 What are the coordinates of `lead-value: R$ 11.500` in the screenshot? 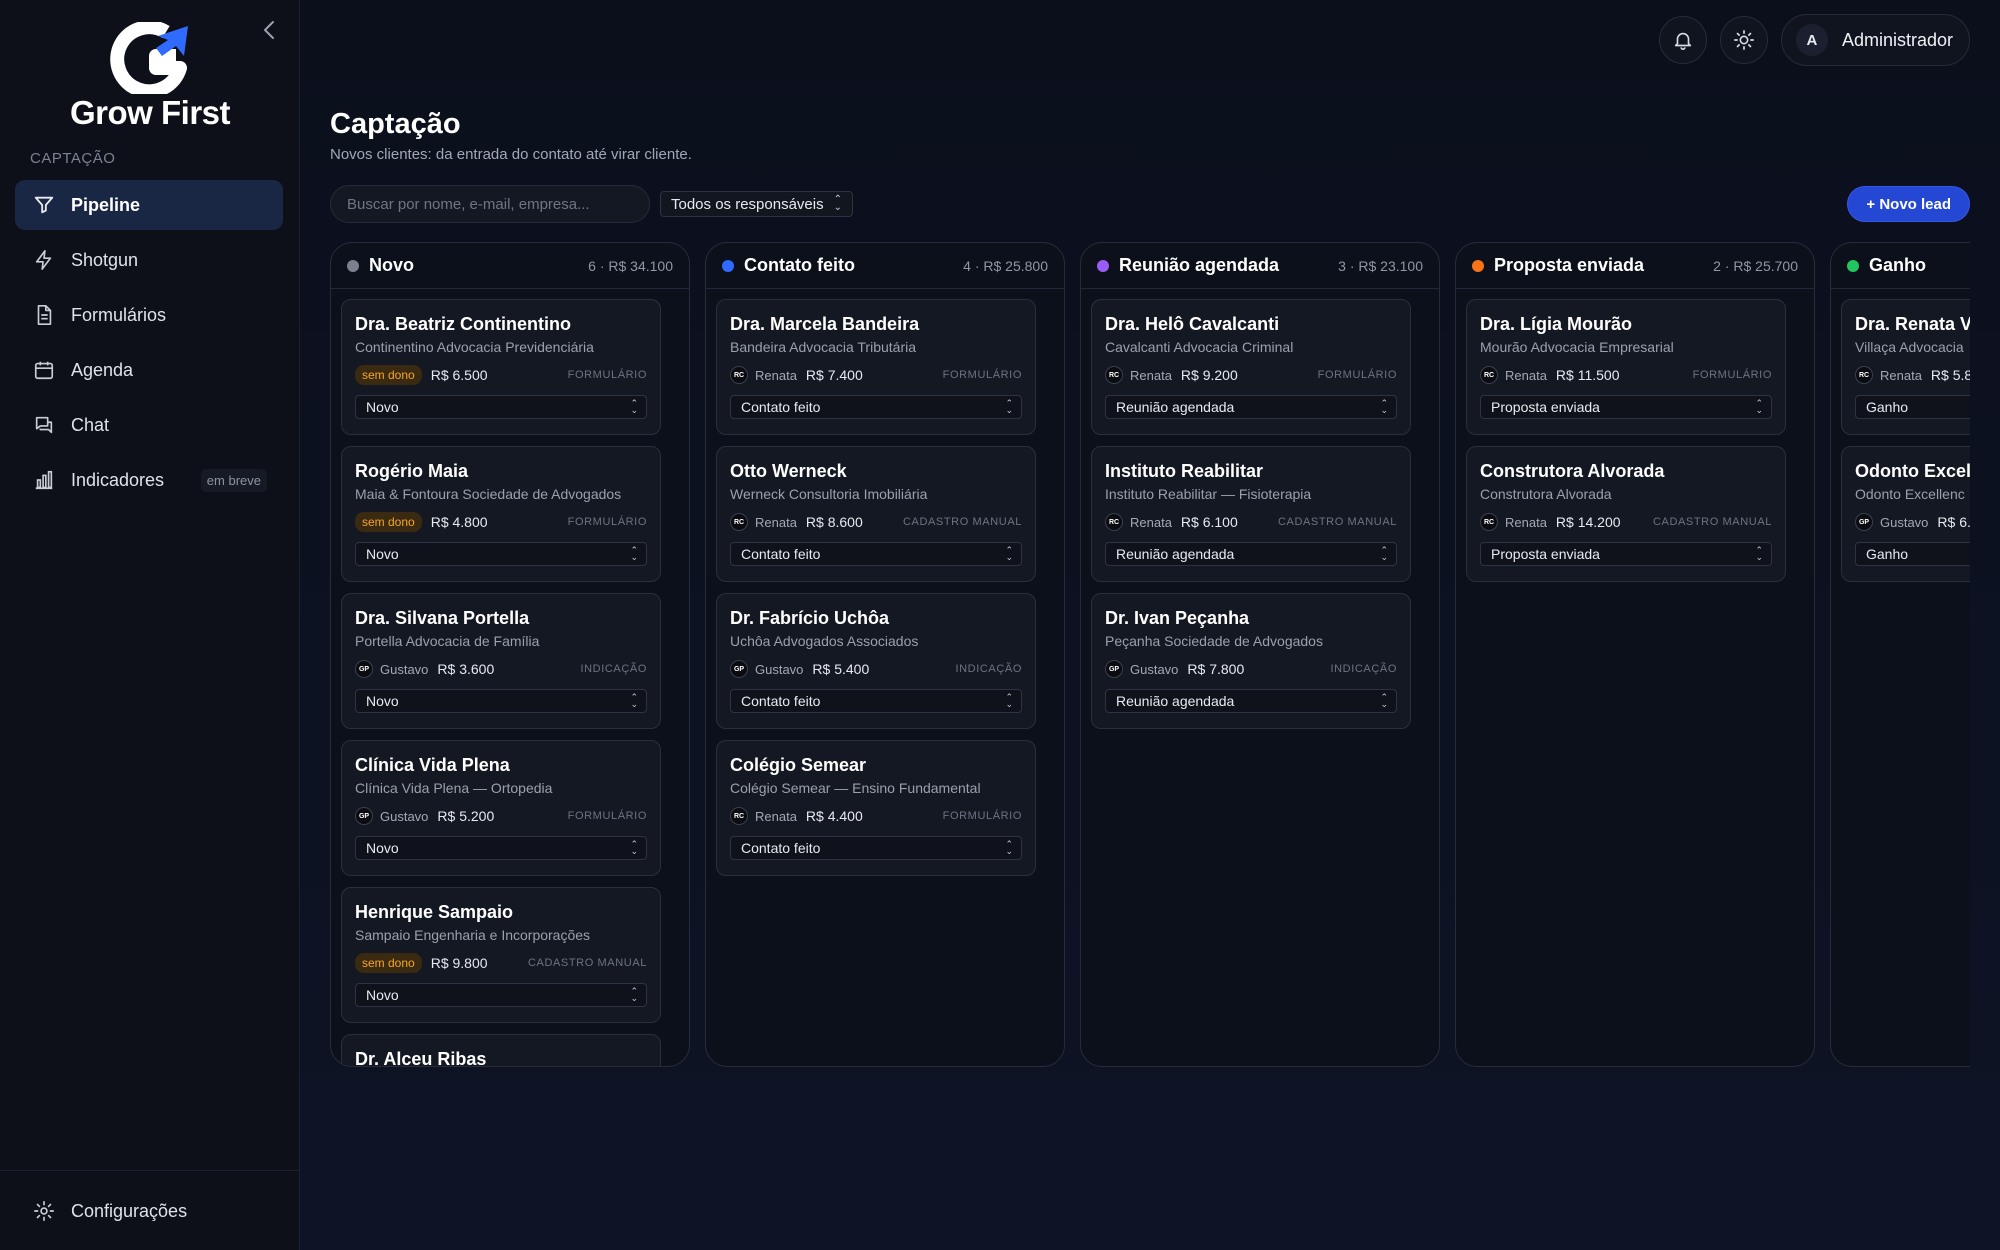 It's located at (1587, 375).